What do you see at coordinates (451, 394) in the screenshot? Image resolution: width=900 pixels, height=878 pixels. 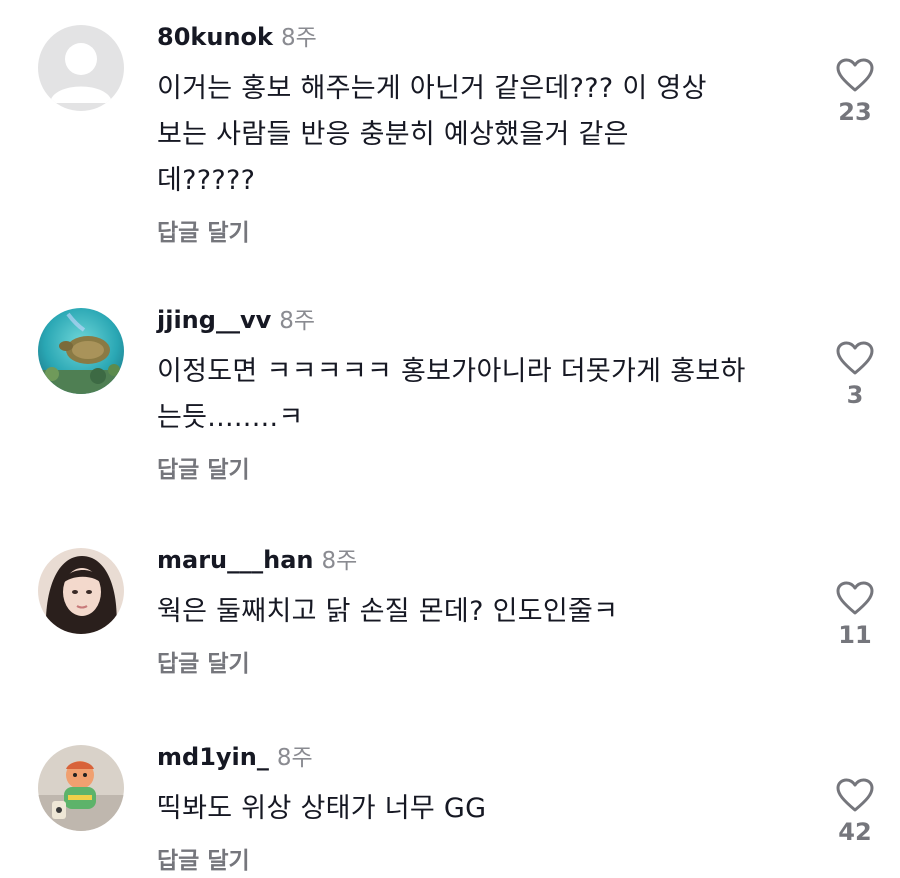 I see `comment-text: 이정도면 ㅋㅋㅋㅋㅋ 홍보가아니라 더못가게 홍보하는듯........ㅋ` at bounding box center [451, 394].